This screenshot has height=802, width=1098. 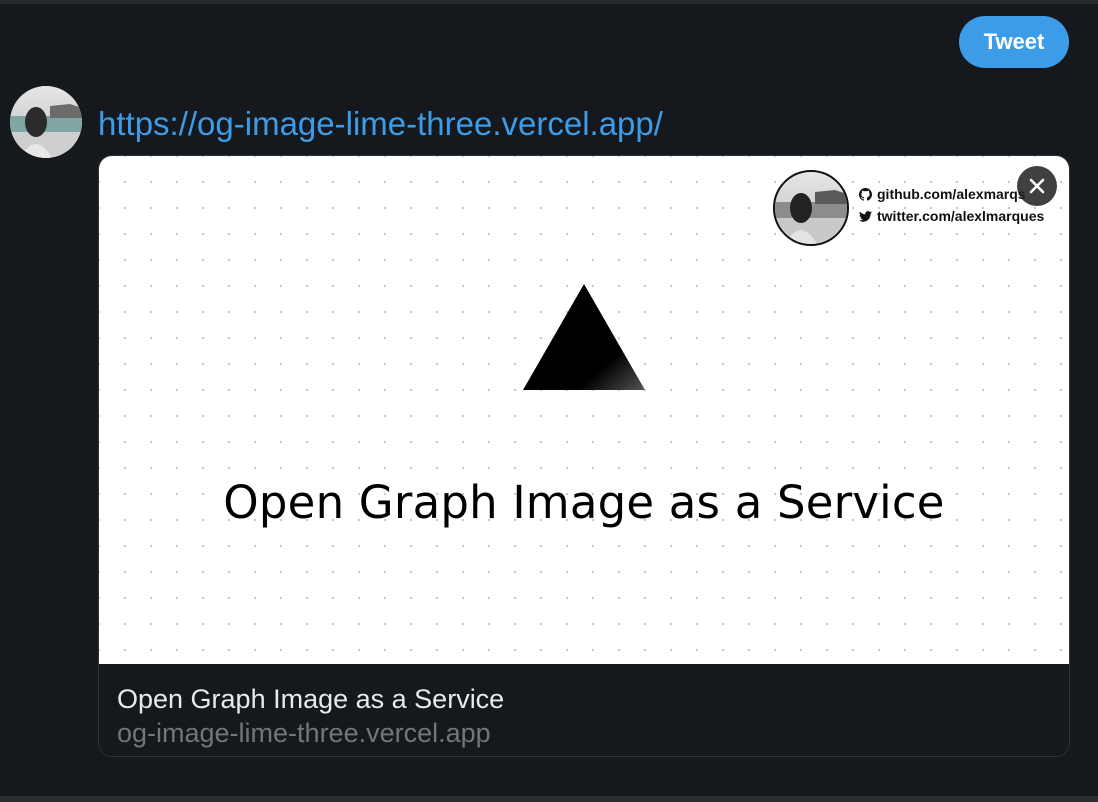 I want to click on top-divider, so click(x=549, y=2).